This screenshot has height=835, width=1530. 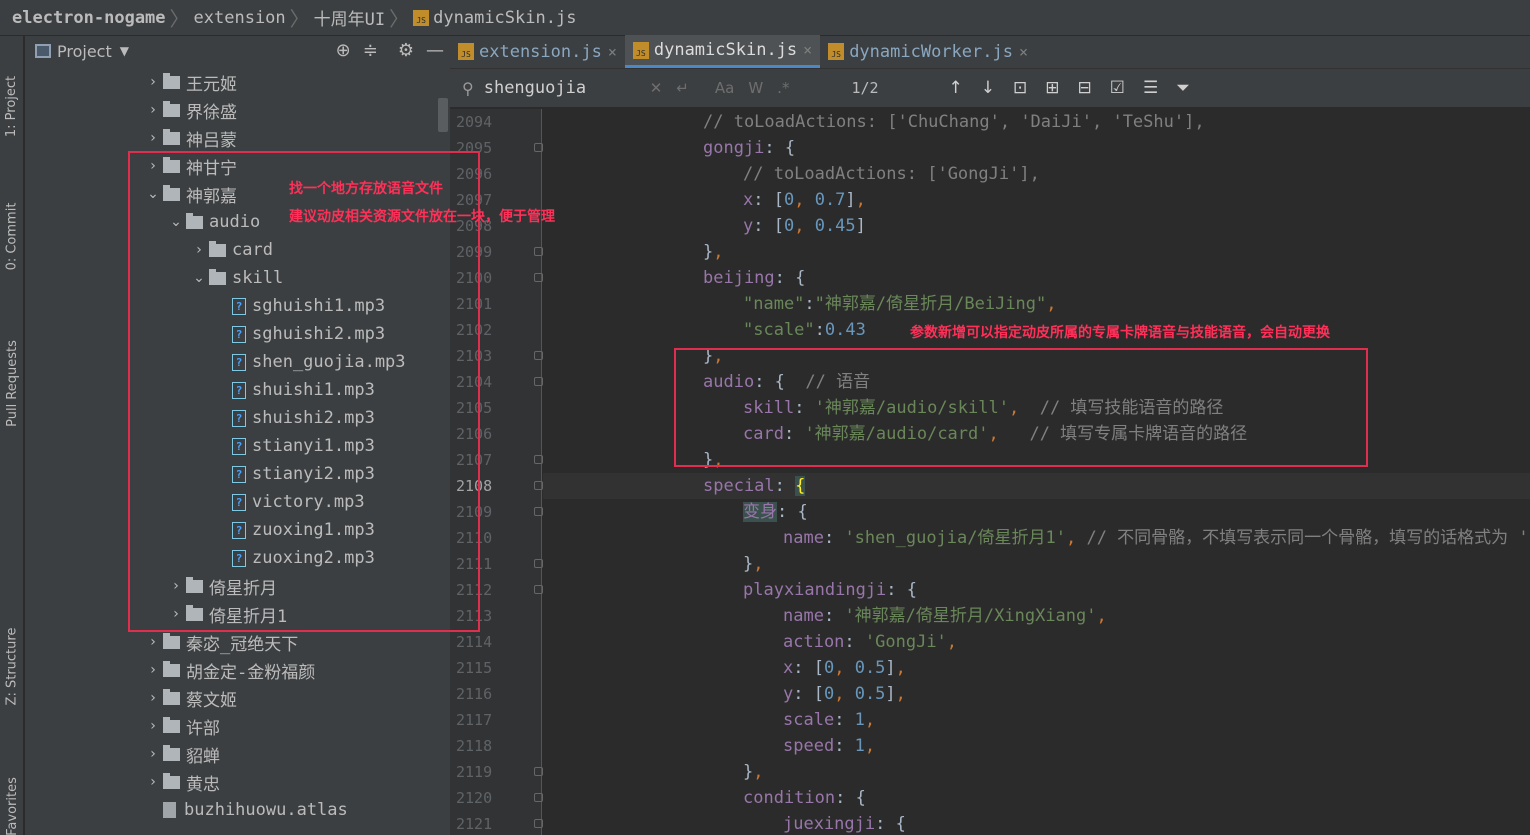 What do you see at coordinates (343, 50) in the screenshot?
I see `locate-icon: ⊕` at bounding box center [343, 50].